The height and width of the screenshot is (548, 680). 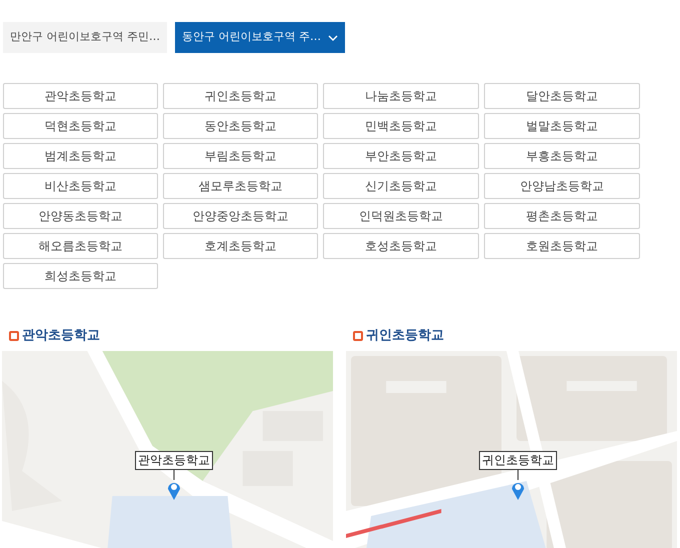 What do you see at coordinates (401, 186) in the screenshot?
I see `school-button: 신기초등학교` at bounding box center [401, 186].